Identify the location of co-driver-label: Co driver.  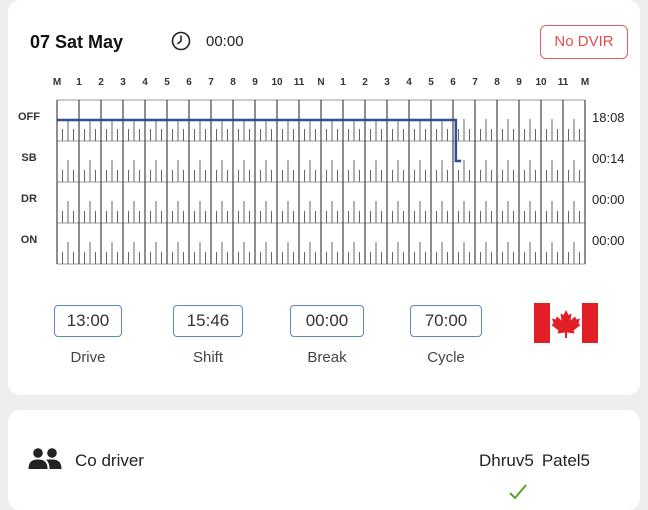
(109, 460).